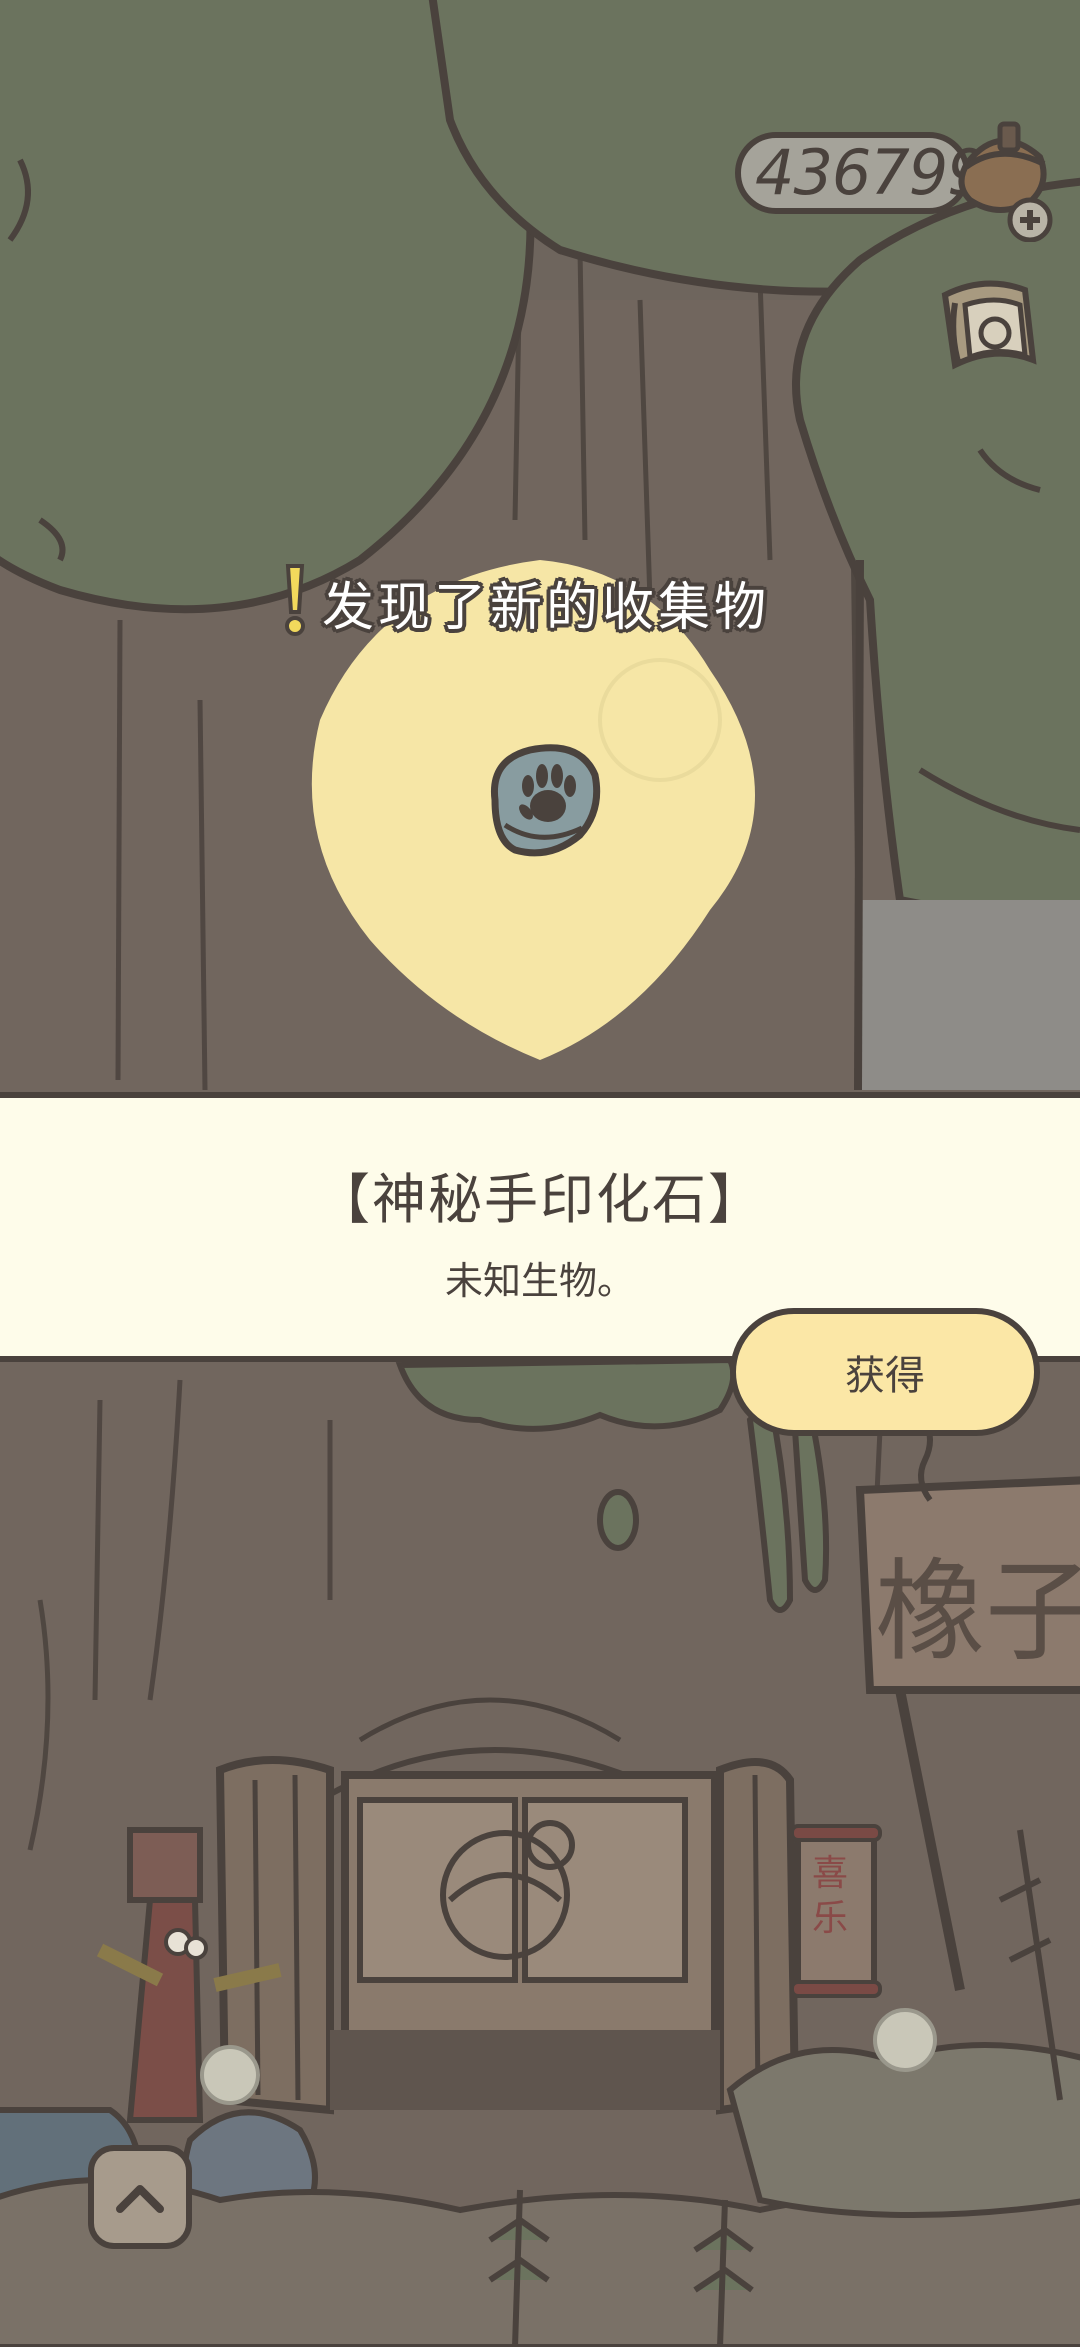  I want to click on obtain-button: 获得, so click(885, 1372).